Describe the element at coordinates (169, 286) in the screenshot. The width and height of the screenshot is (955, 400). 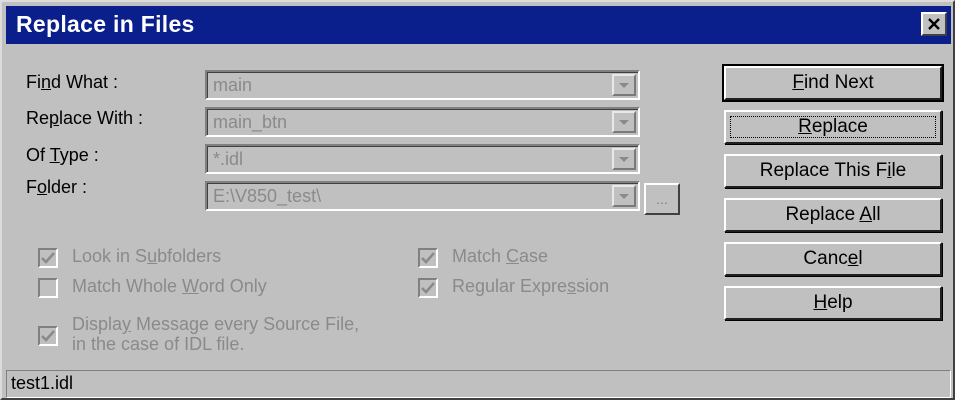
I see `match-whole-word-label: Match Whole Word Only` at that location.